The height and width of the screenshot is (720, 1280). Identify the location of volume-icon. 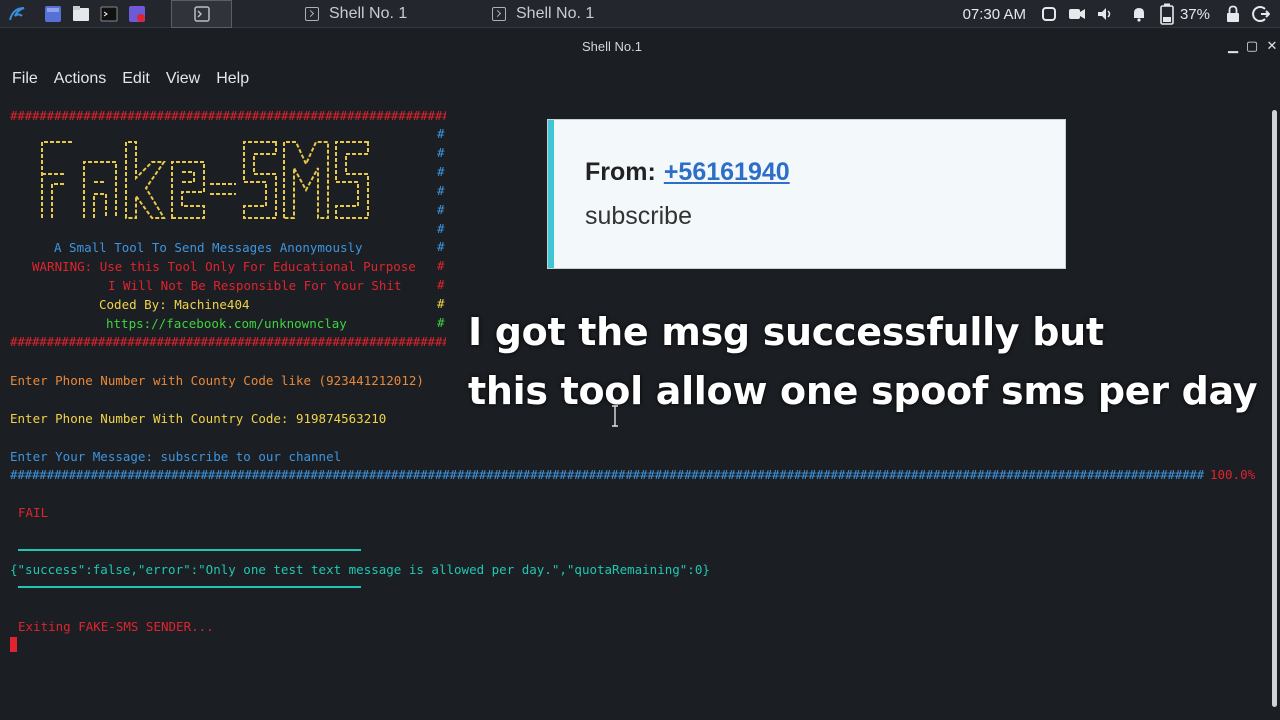
(1105, 14).